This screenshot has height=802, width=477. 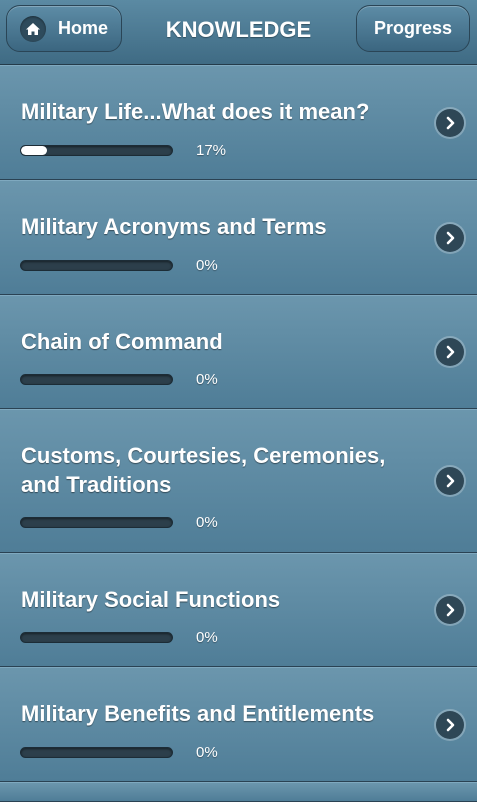 I want to click on list-item: Military Benefits and Entitlements 0%, so click(x=238, y=724).